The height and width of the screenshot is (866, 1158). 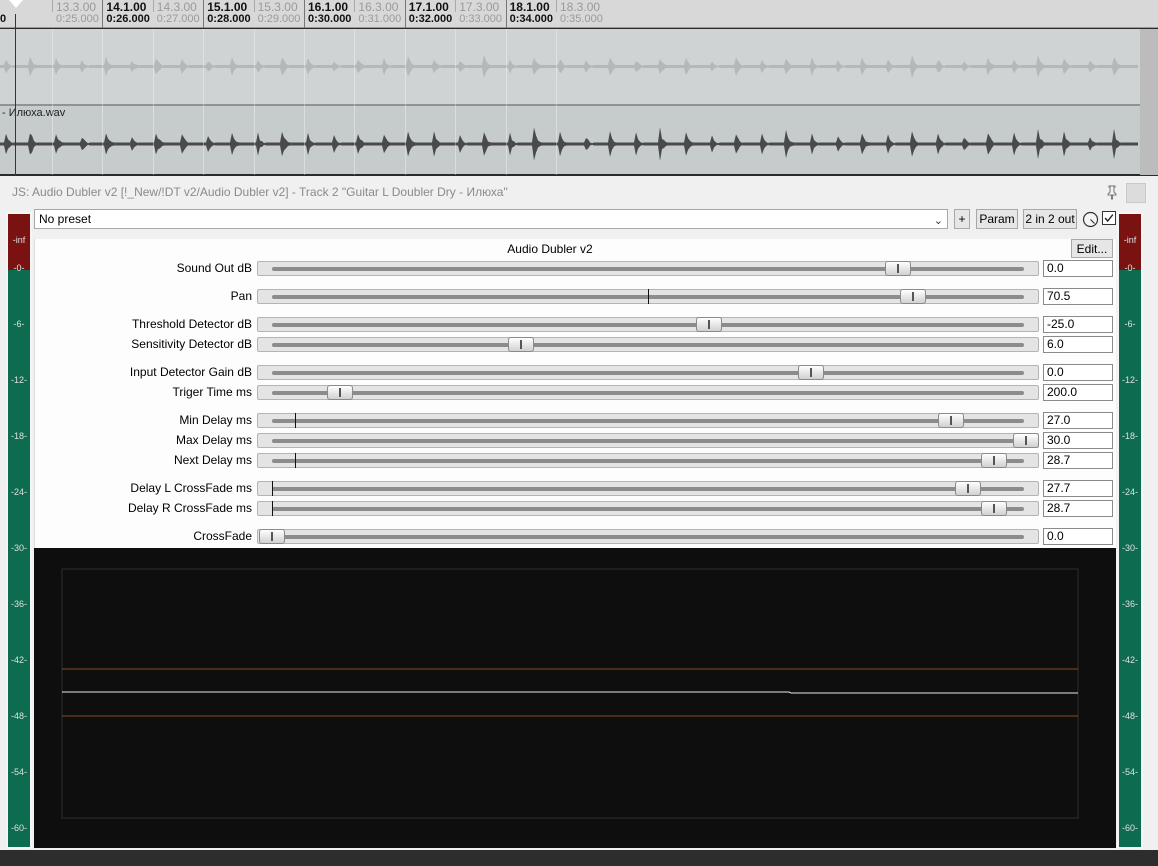 What do you see at coordinates (279, 19) in the screenshot?
I see `ruler-time-label: 0:29.000` at bounding box center [279, 19].